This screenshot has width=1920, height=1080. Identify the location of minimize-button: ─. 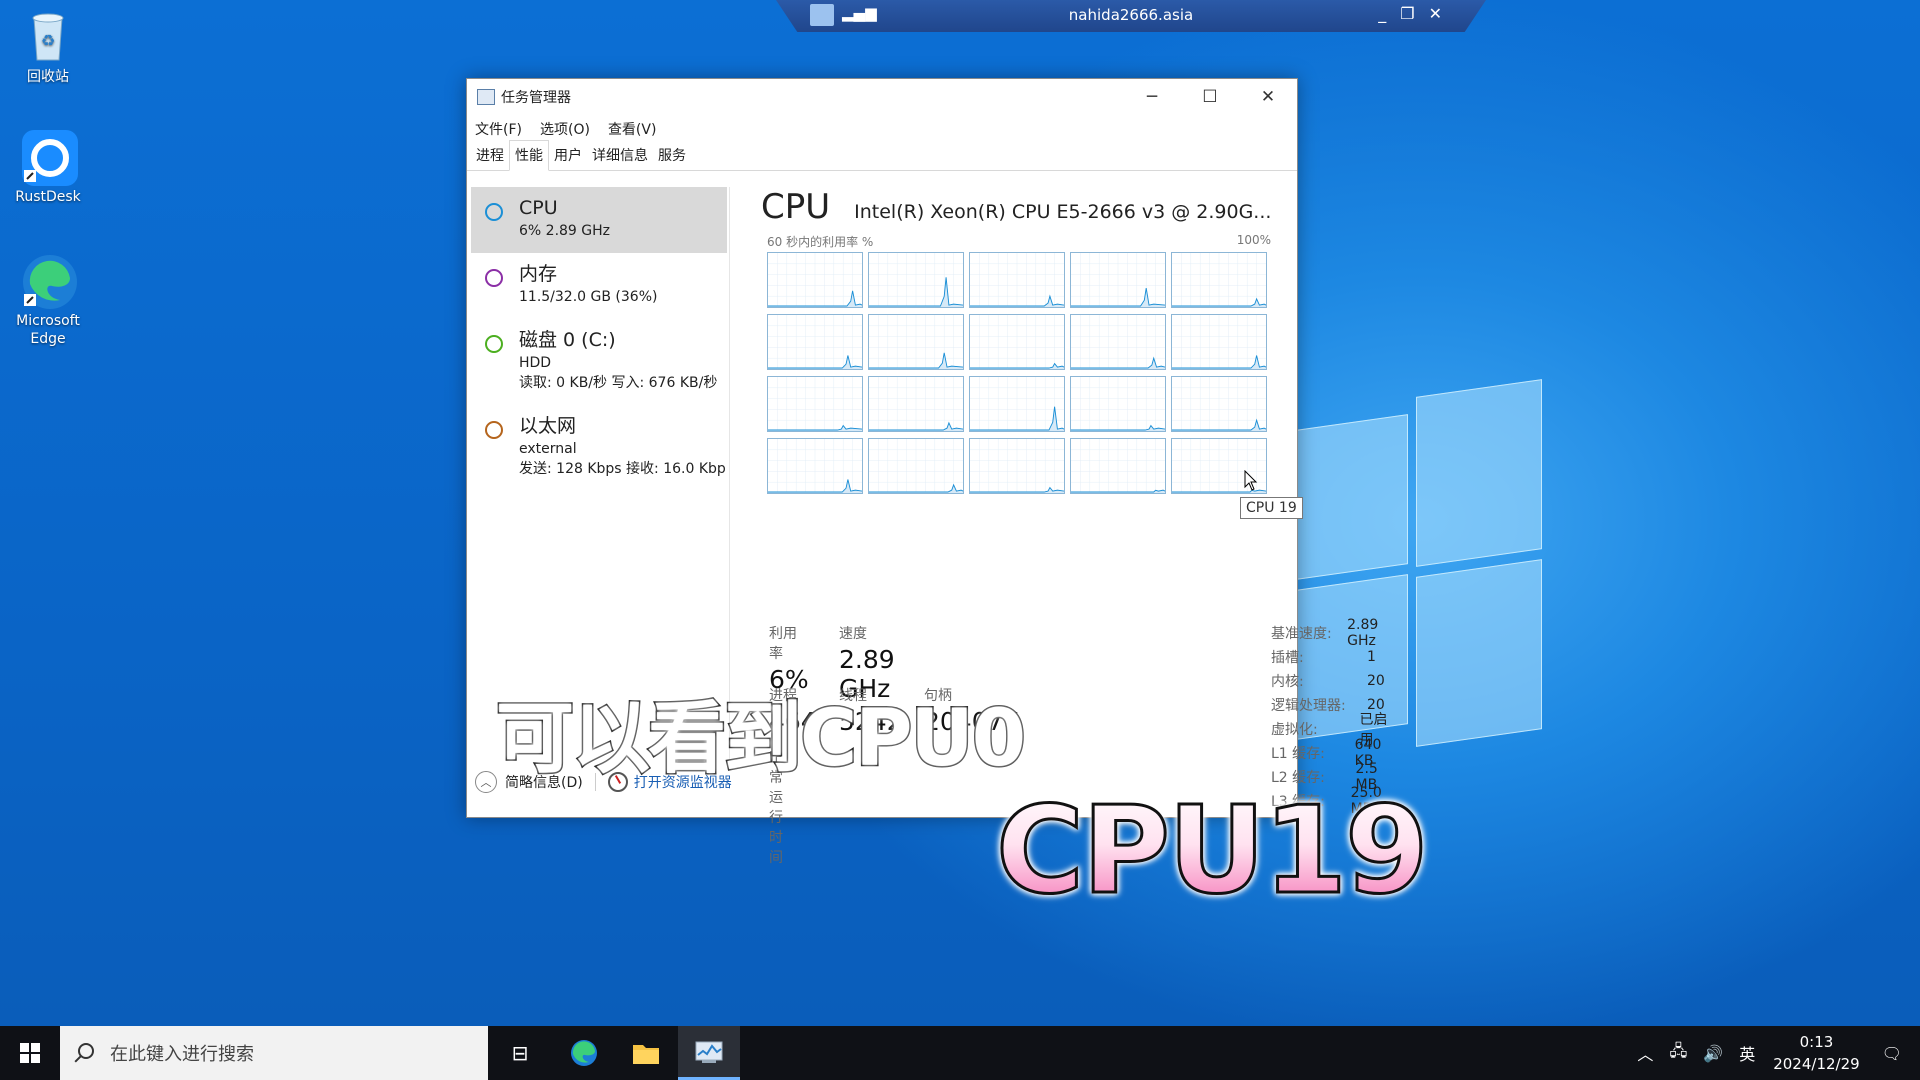
(1152, 97).